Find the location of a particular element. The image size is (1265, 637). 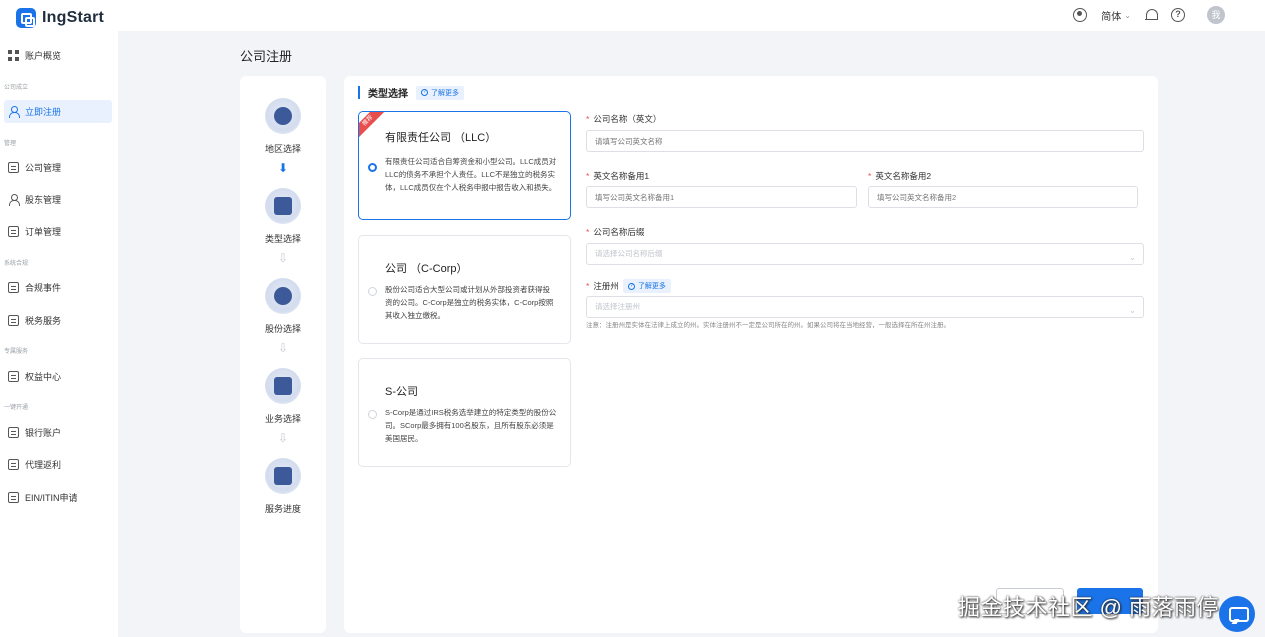

sidebar-section-label: 公司成立 is located at coordinates (16, 88).